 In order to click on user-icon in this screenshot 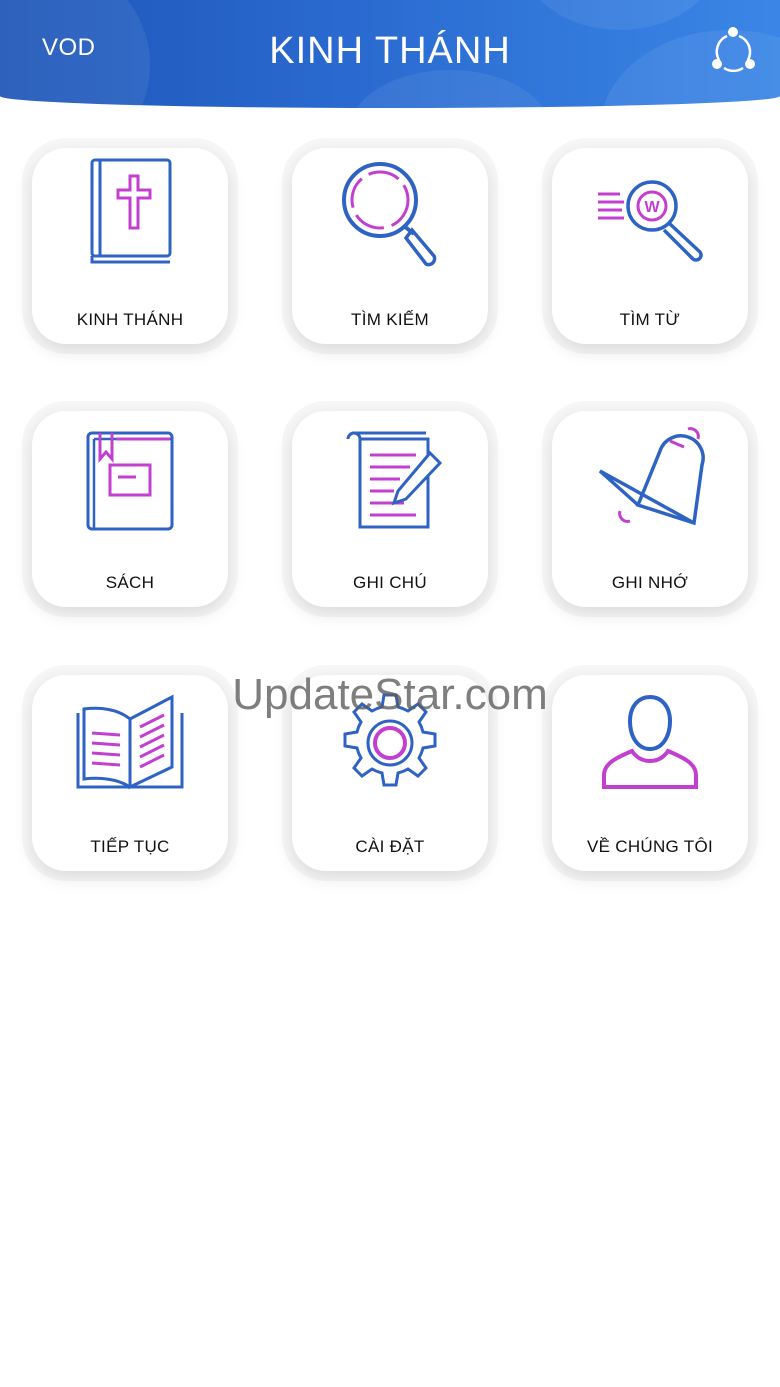, I will do `click(650, 741)`.